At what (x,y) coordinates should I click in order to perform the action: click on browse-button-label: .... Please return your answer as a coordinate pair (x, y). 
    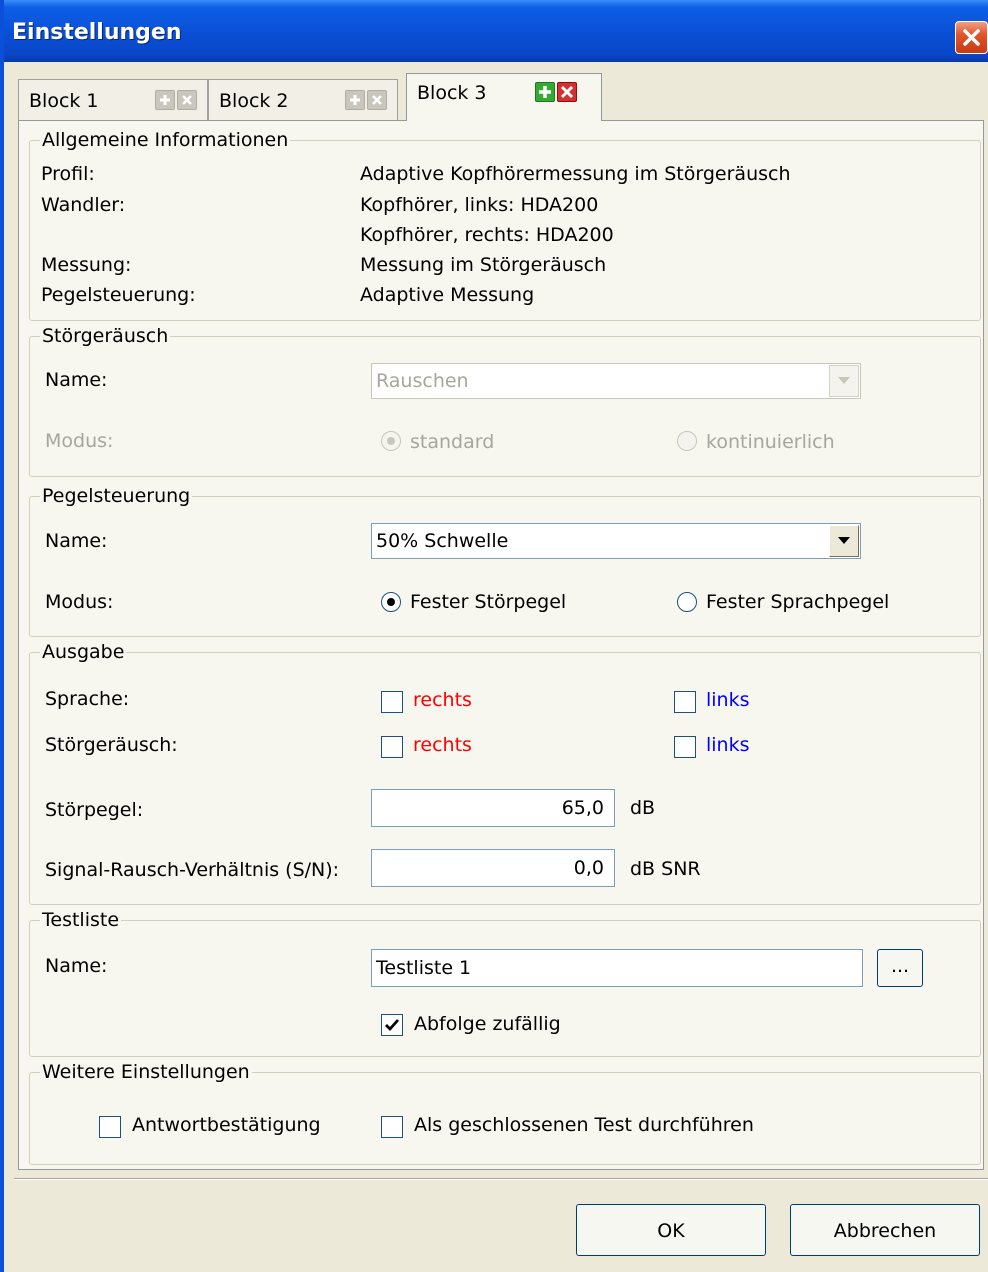
    Looking at the image, I should click on (900, 966).